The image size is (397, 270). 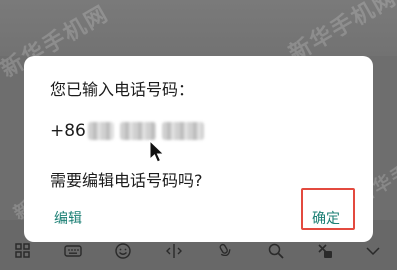 What do you see at coordinates (68, 218) in the screenshot?
I see `edit-button: 编辑` at bounding box center [68, 218].